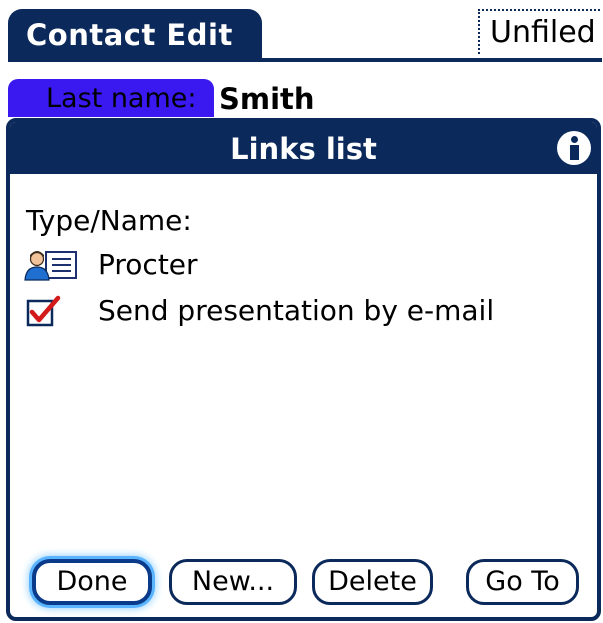 The width and height of the screenshot is (603, 623). Describe the element at coordinates (129, 35) in the screenshot. I see `app-title: Contact Edit` at that location.